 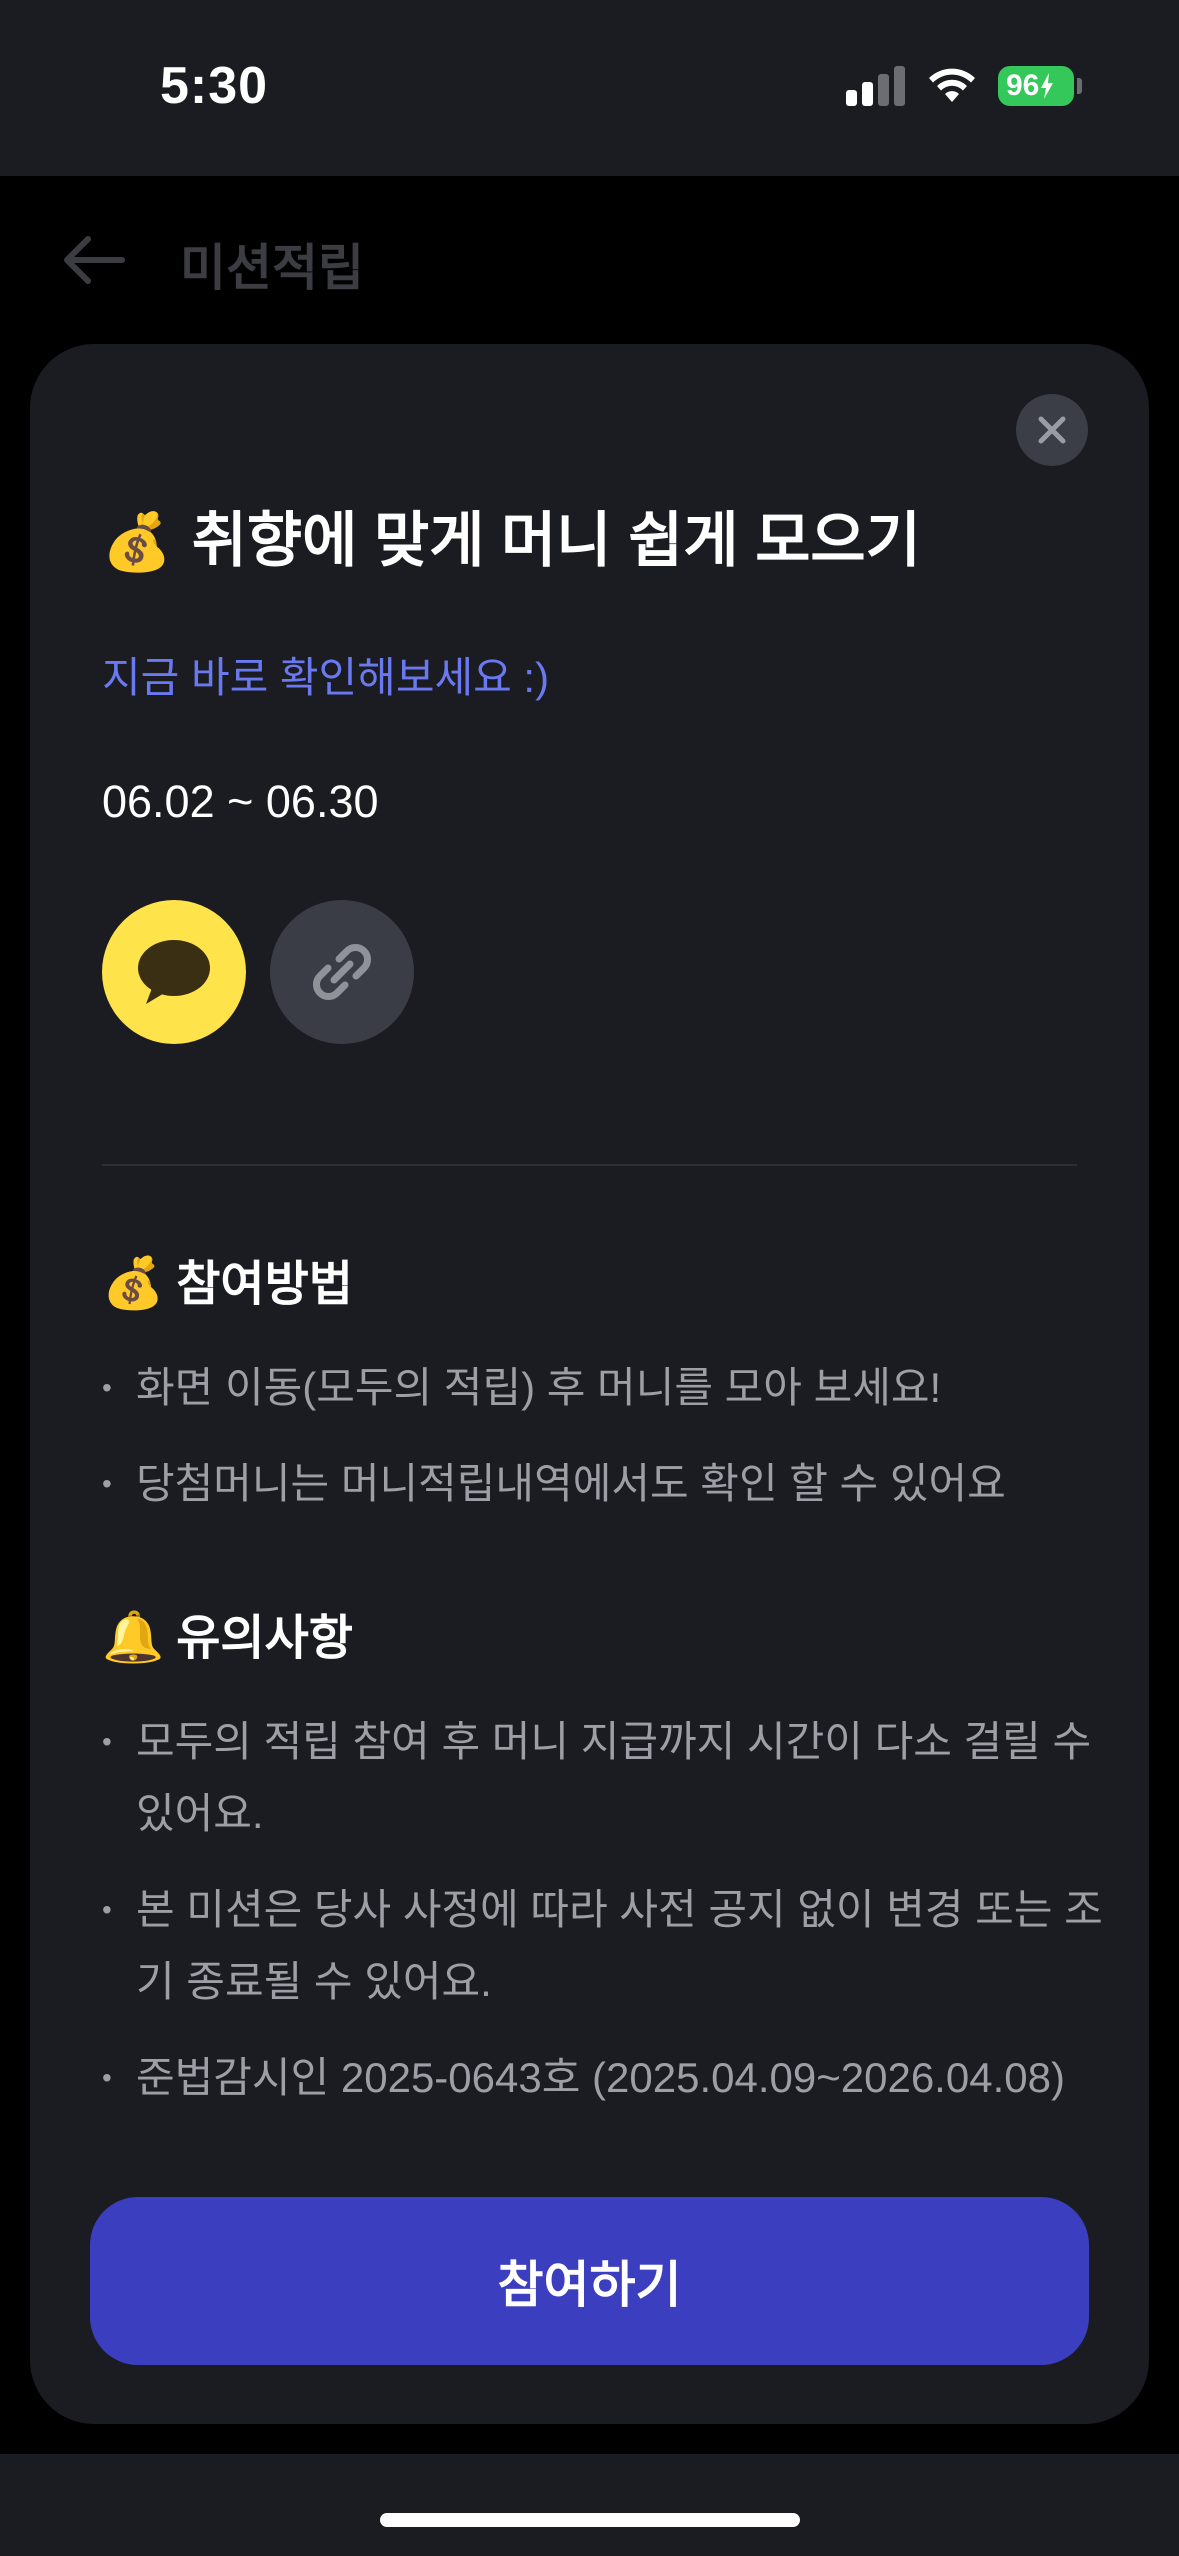 I want to click on join-button: 참여하기, so click(x=589, y=2281).